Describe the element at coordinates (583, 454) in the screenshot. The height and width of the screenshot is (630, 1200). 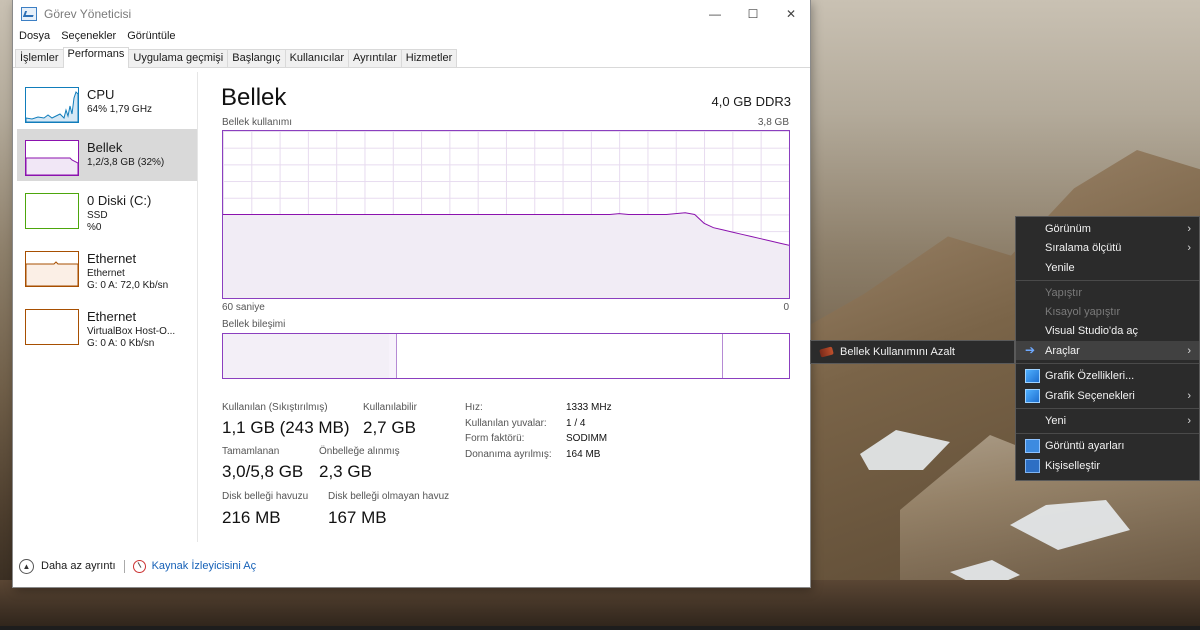
I see `hardware-reserved-value: 164 MB` at that location.